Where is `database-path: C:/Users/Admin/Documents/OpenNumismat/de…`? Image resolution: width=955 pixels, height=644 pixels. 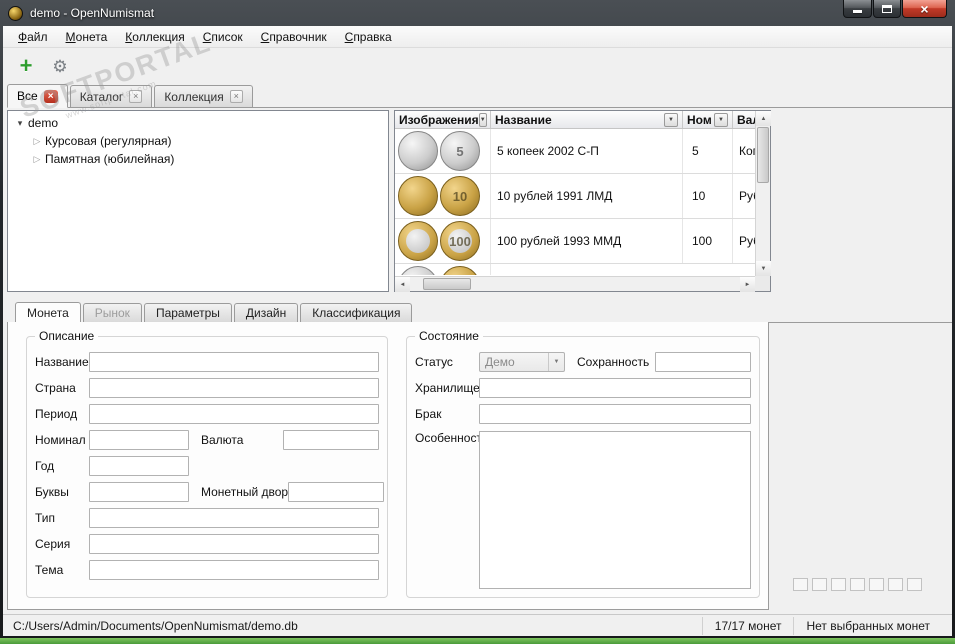
database-path: C:/Users/Admin/Documents/OpenNumismat/de… is located at coordinates (155, 625).